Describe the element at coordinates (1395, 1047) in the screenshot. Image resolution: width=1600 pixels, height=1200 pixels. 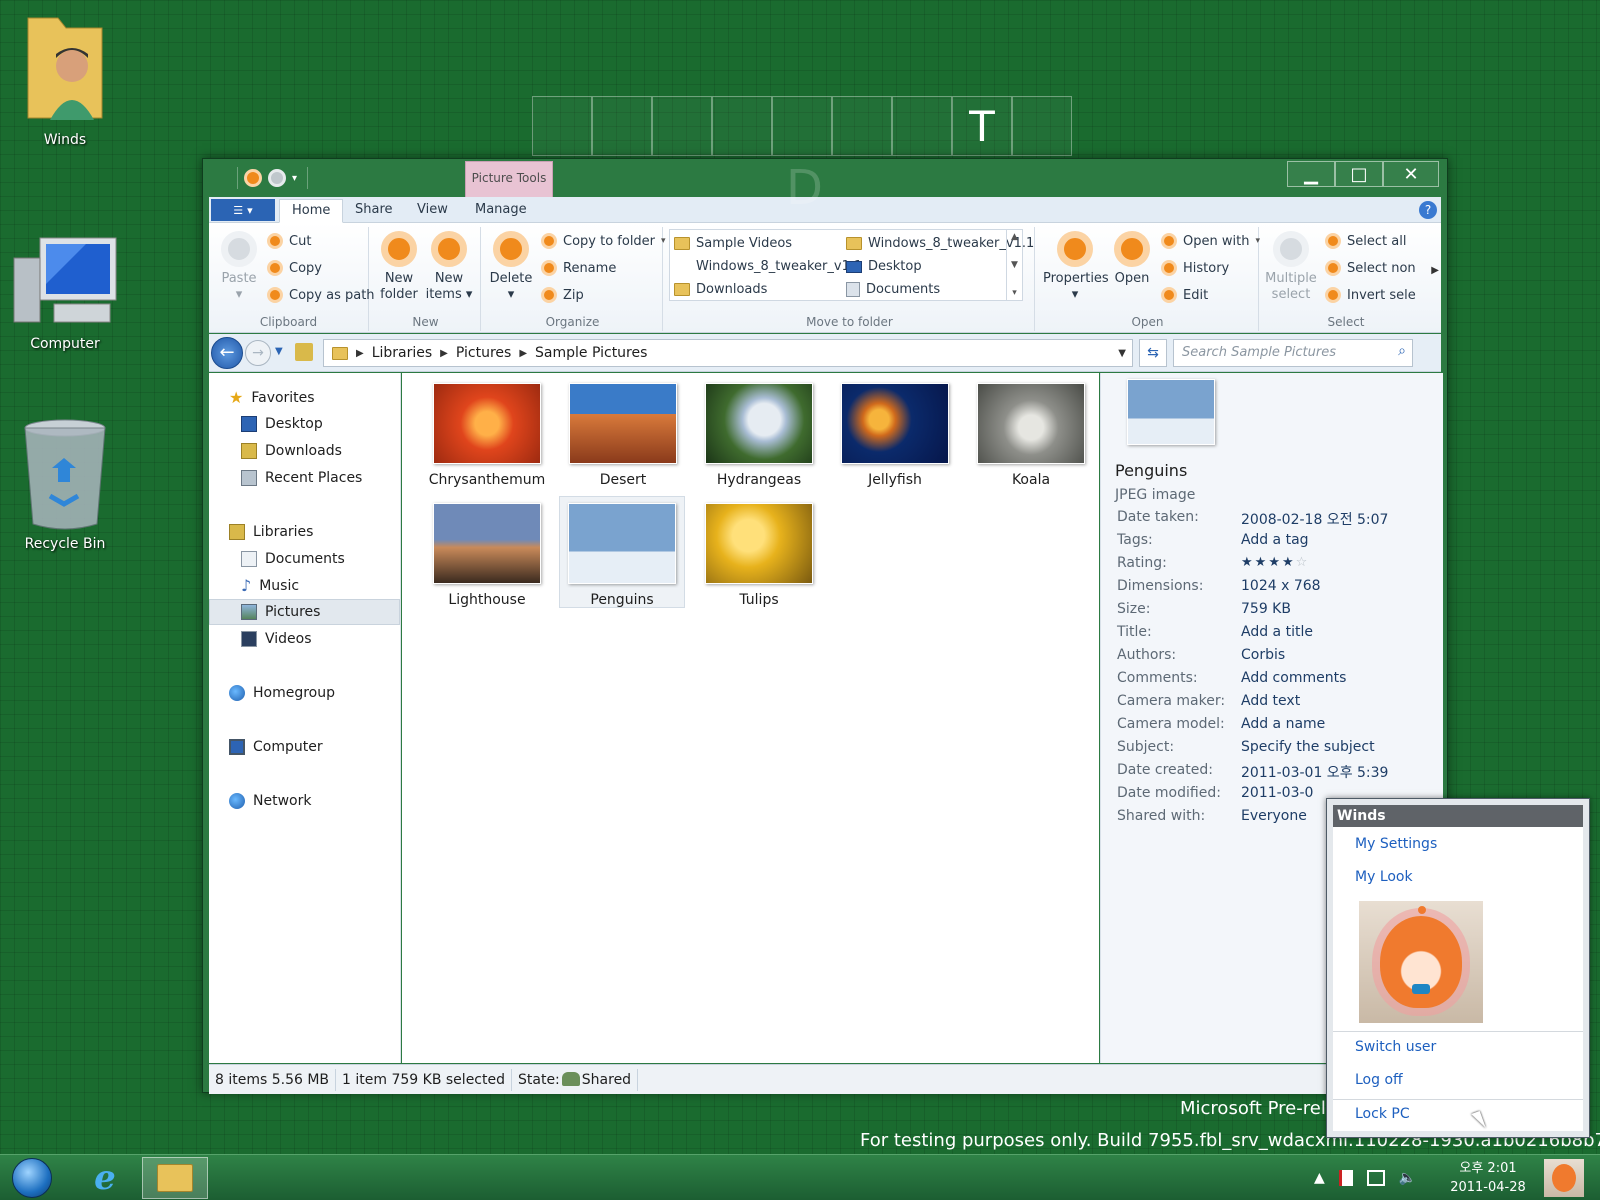
I see `switch-user-link: Switch user` at that location.